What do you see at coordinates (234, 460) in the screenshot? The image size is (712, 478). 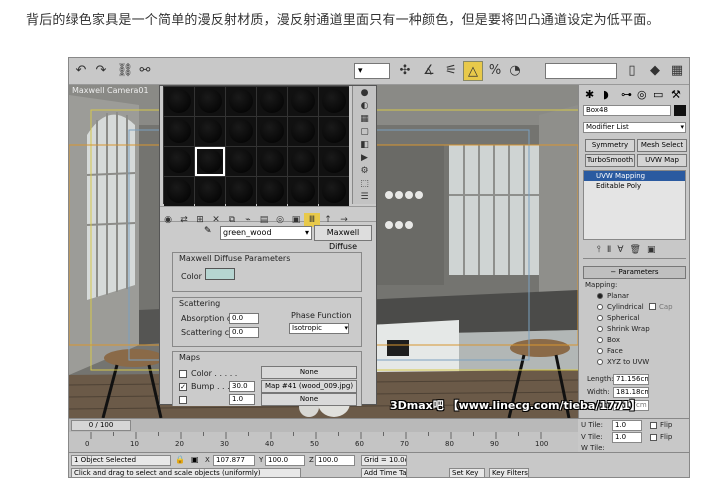 I see `x-coordinate: 107.877` at bounding box center [234, 460].